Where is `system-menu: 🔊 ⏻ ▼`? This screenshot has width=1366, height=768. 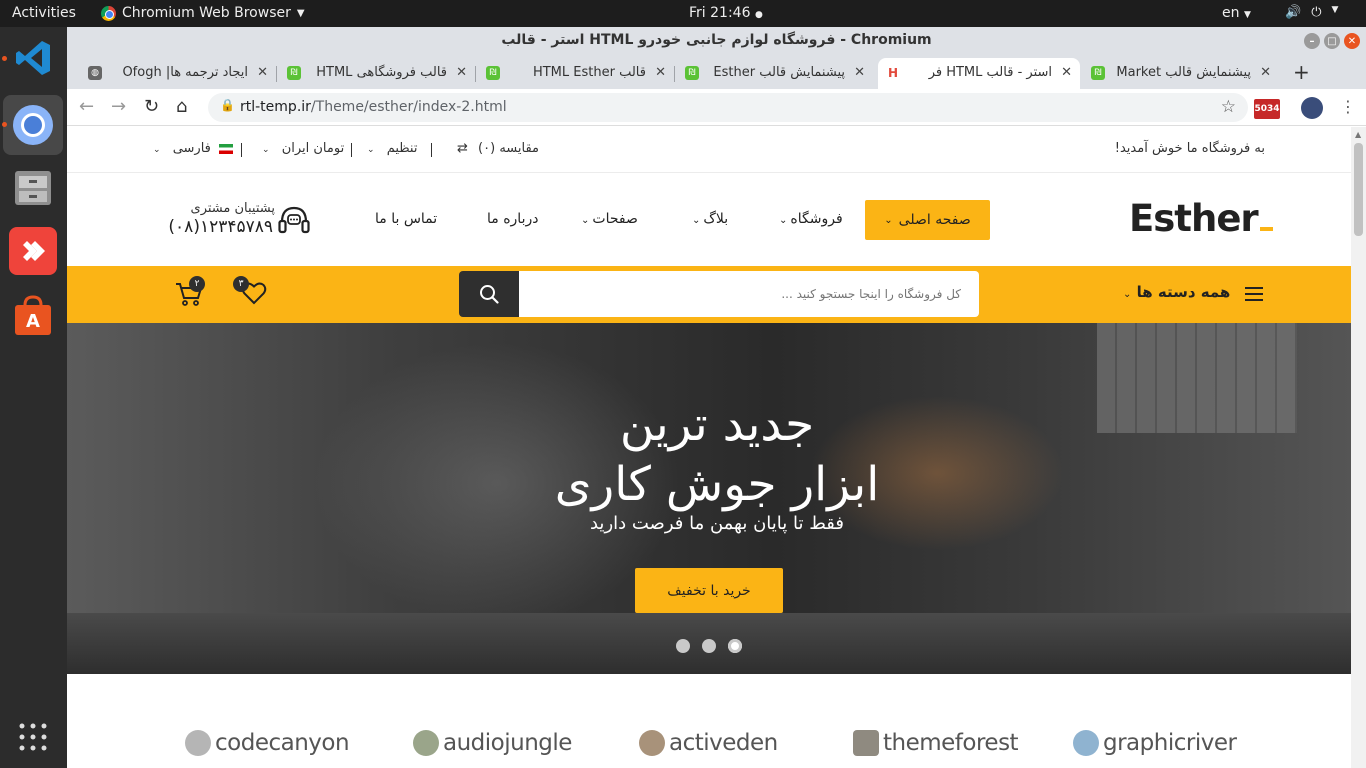
system-menu: 🔊 ⏻ ▼ is located at coordinates (1311, 12).